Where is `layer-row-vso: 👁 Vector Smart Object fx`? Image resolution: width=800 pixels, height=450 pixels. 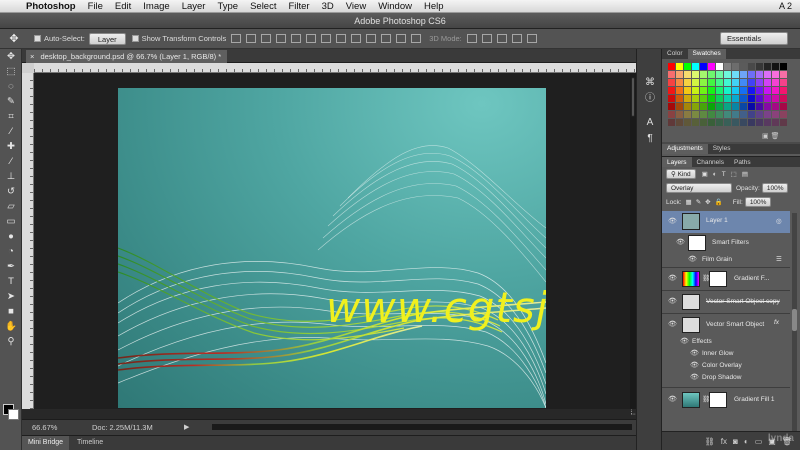 layer-row-vso: 👁 Vector Smart Object fx is located at coordinates (726, 325).